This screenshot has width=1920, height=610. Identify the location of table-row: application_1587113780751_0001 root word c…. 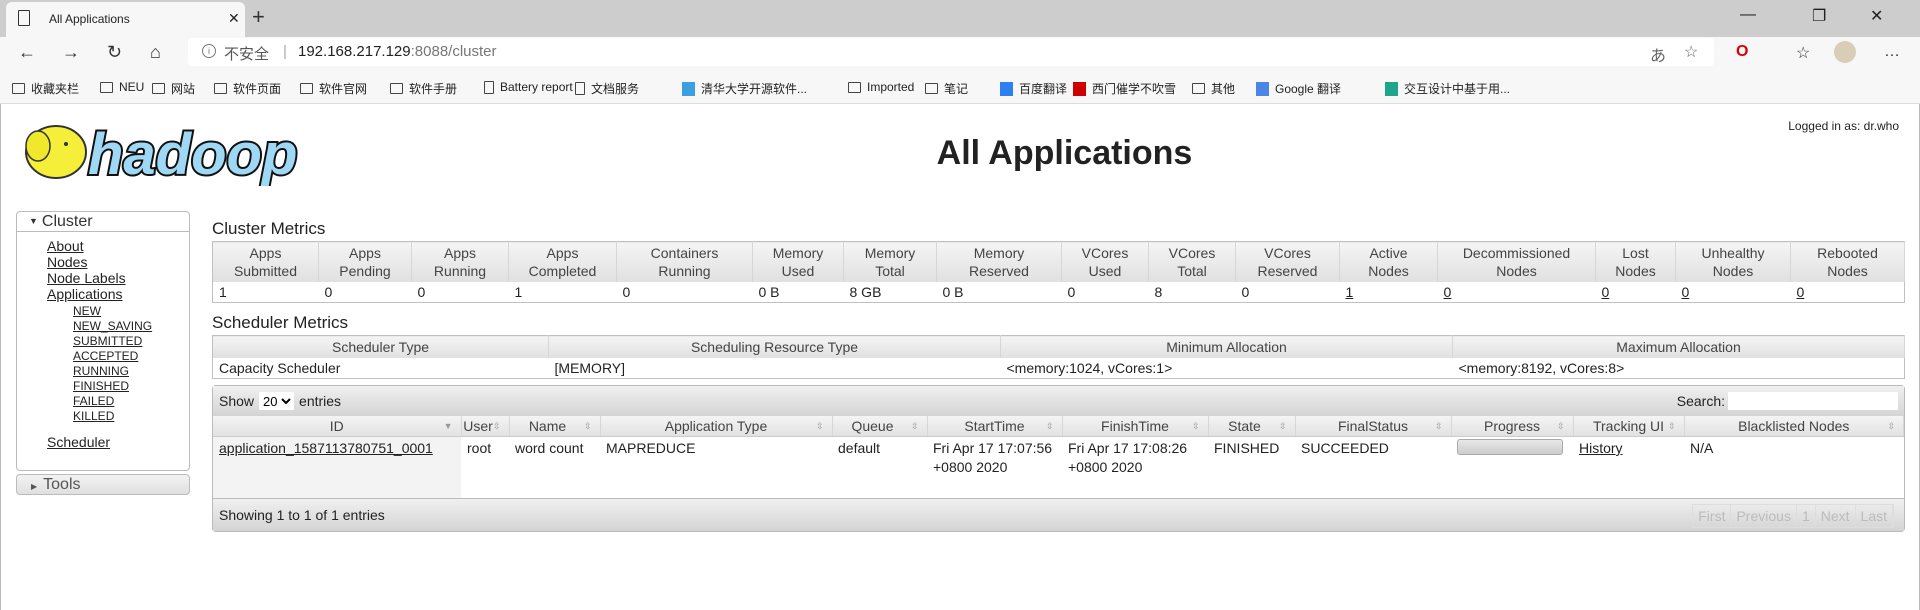
(1058, 467).